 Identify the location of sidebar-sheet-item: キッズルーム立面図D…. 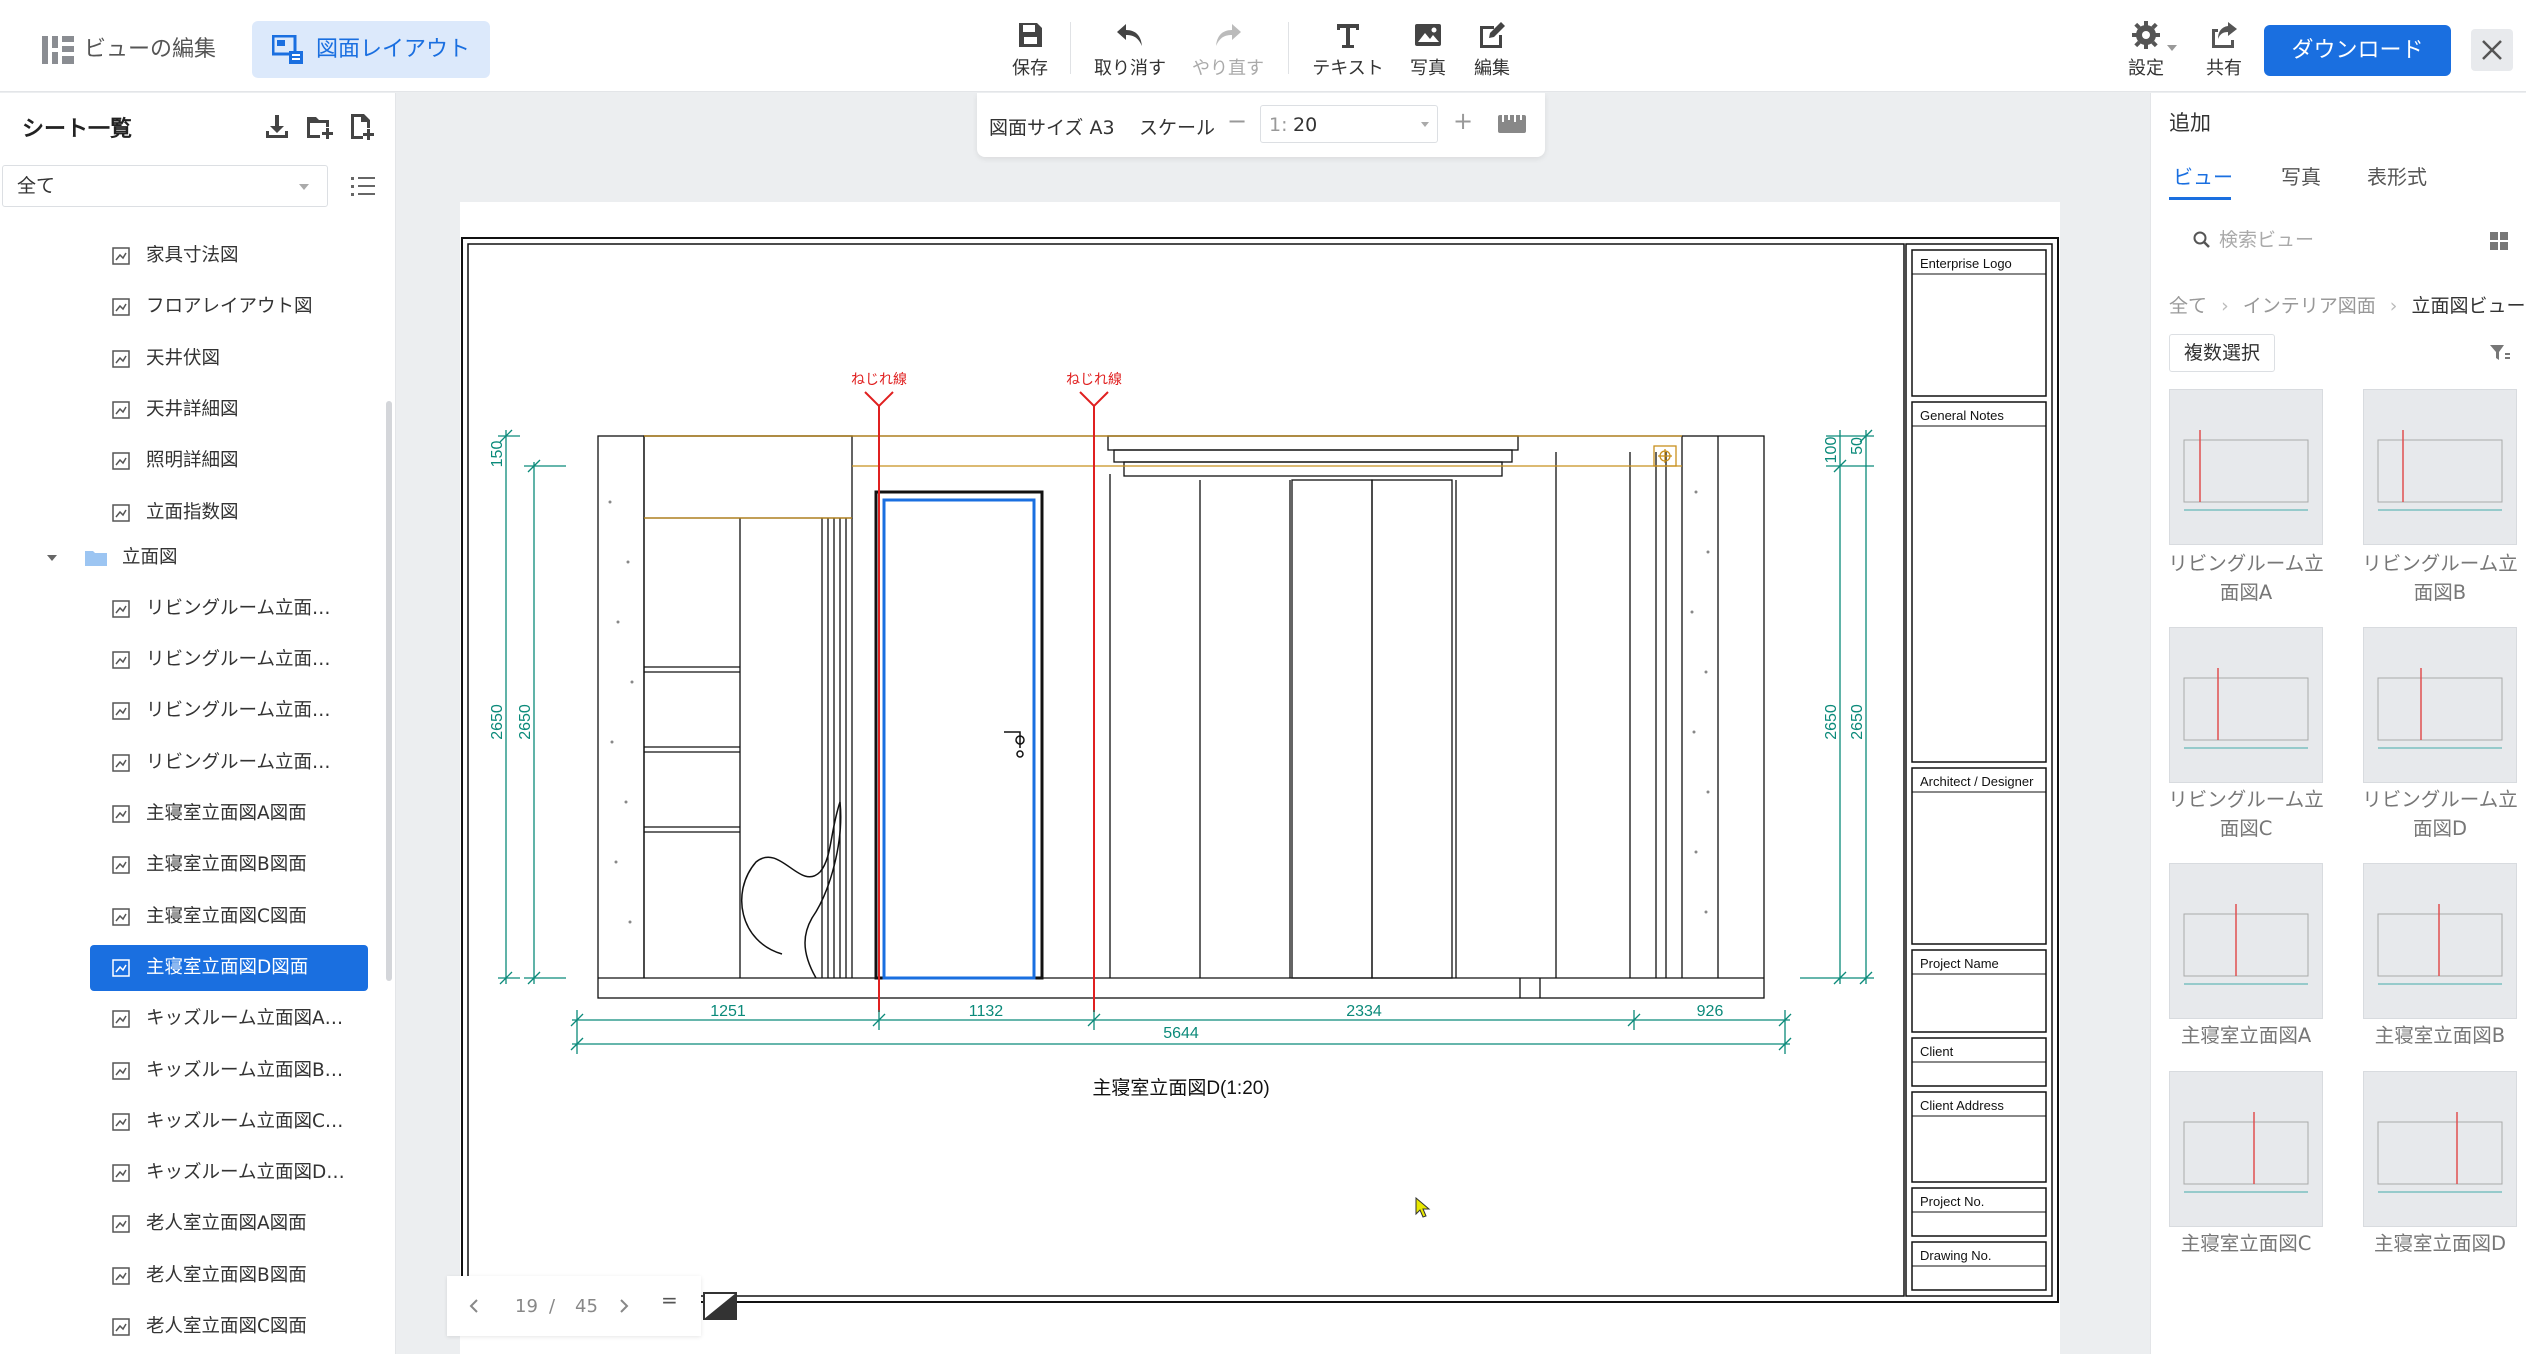
(229, 1173).